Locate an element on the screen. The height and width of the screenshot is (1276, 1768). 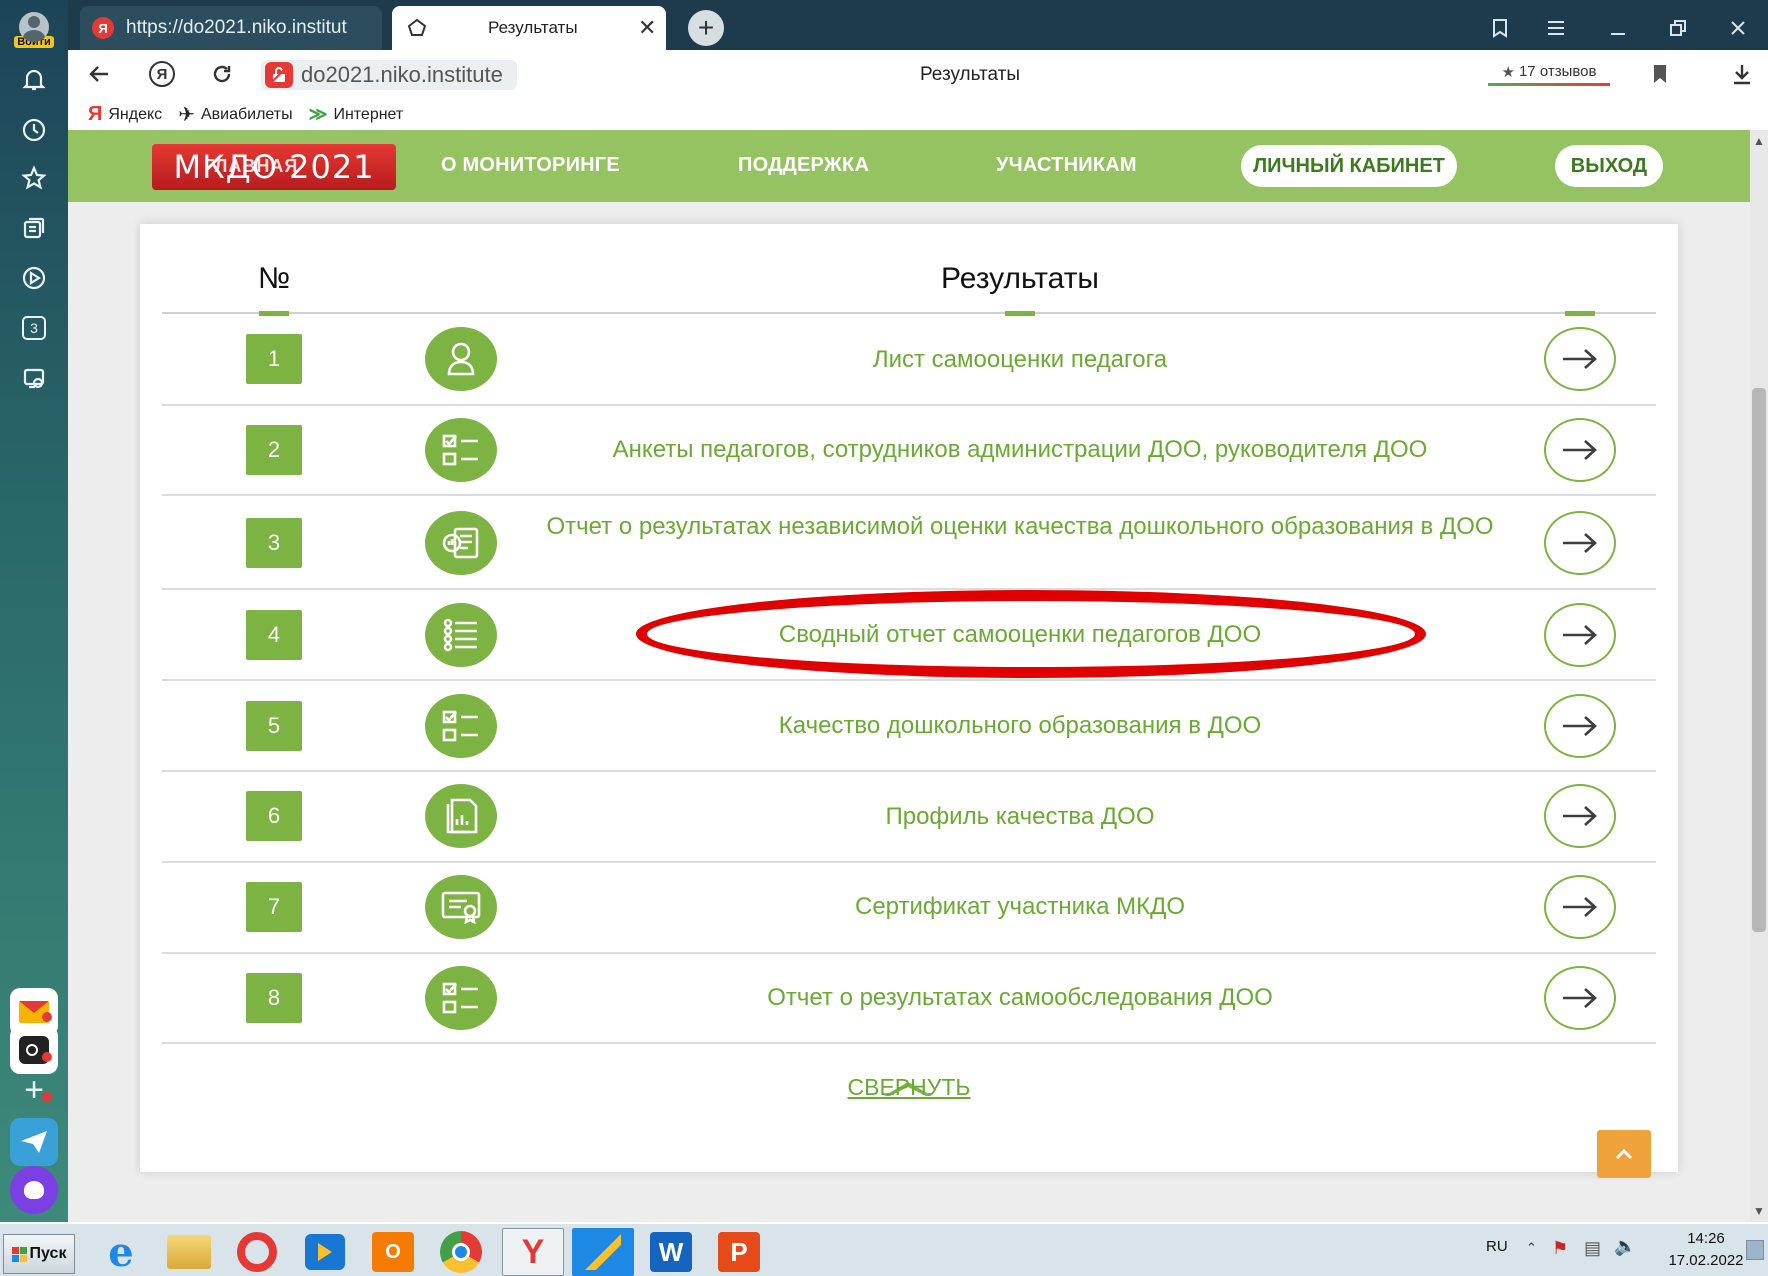
outlook-app: O is located at coordinates (393, 1252).